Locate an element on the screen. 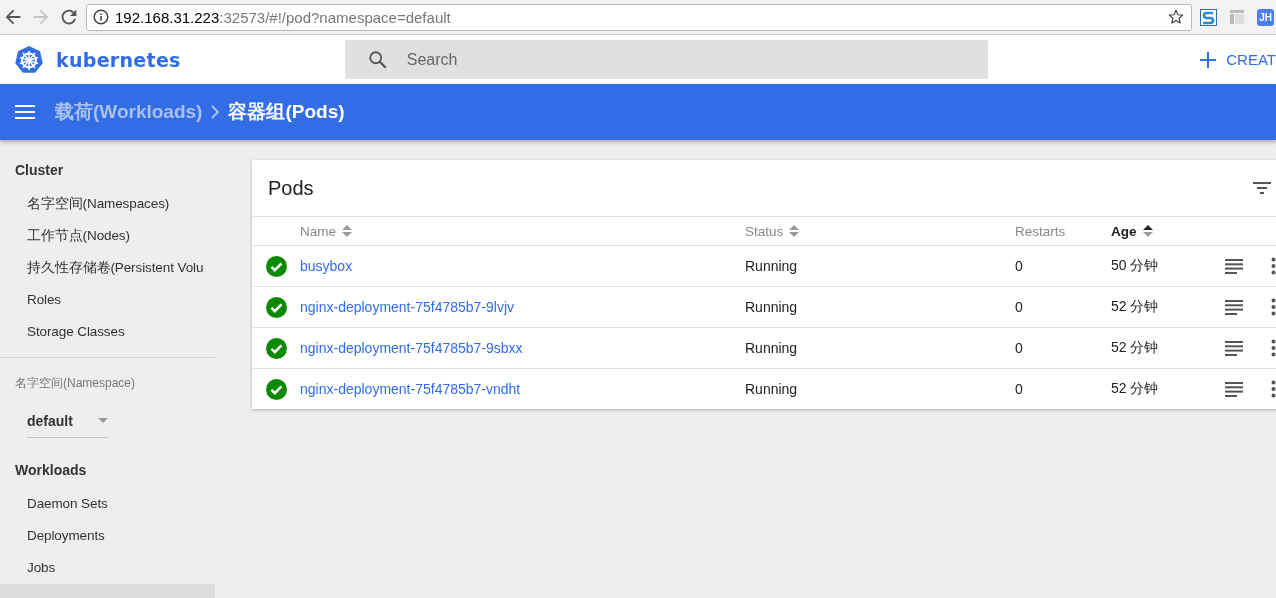  sidebar-item: Jobs is located at coordinates (107, 568).